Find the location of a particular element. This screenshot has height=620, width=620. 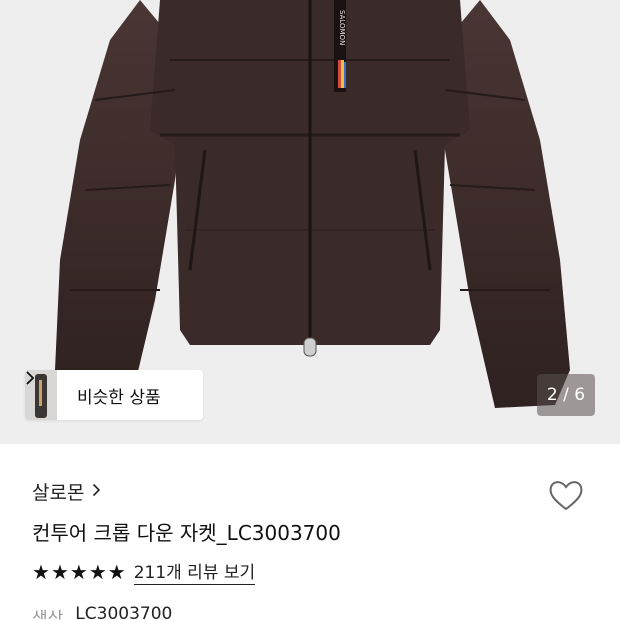

color-label: 색상 is located at coordinates (48, 614).